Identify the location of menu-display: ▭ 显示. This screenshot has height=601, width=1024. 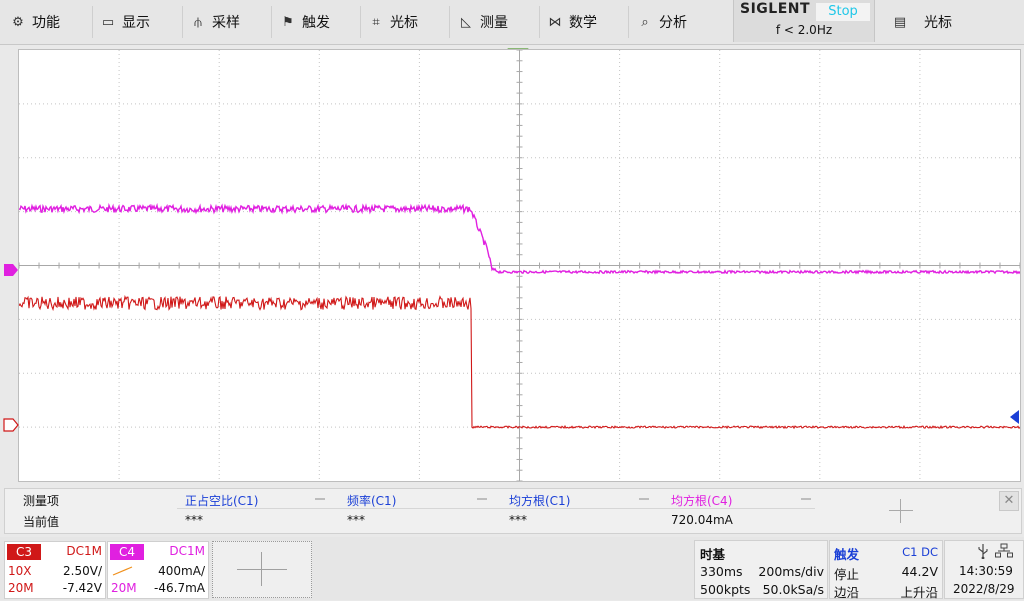
(140, 22).